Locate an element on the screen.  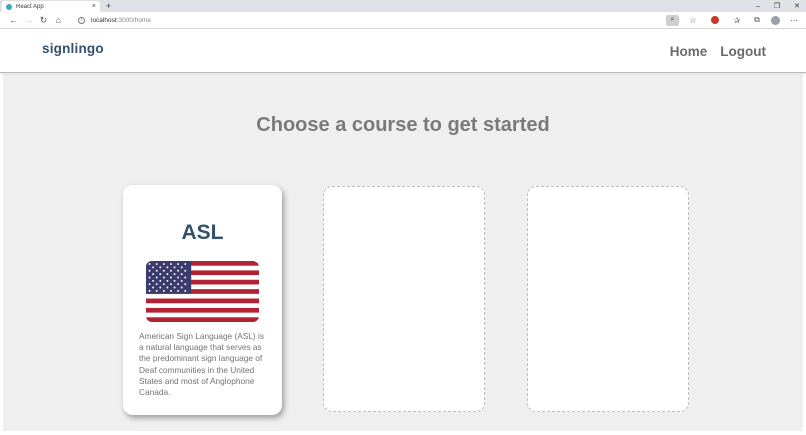
profile-avatar-icon is located at coordinates (775, 20).